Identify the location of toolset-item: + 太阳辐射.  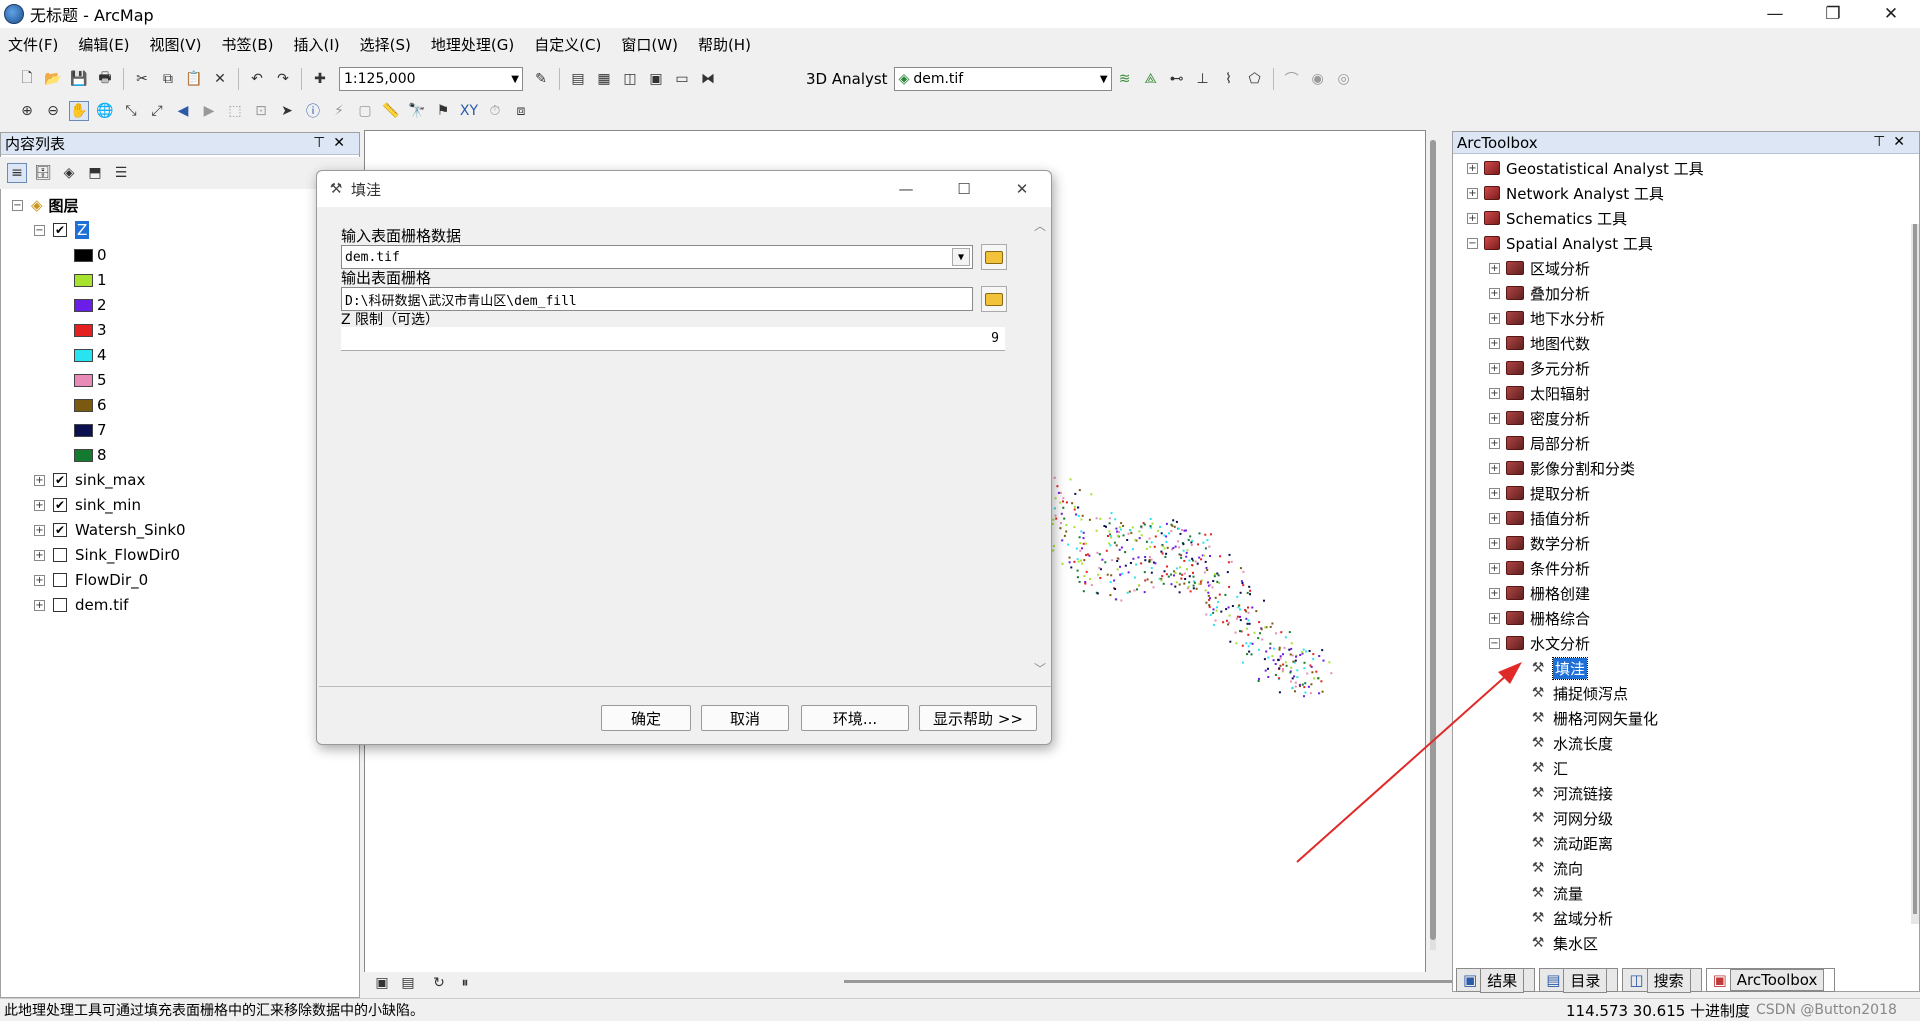
(1539, 393).